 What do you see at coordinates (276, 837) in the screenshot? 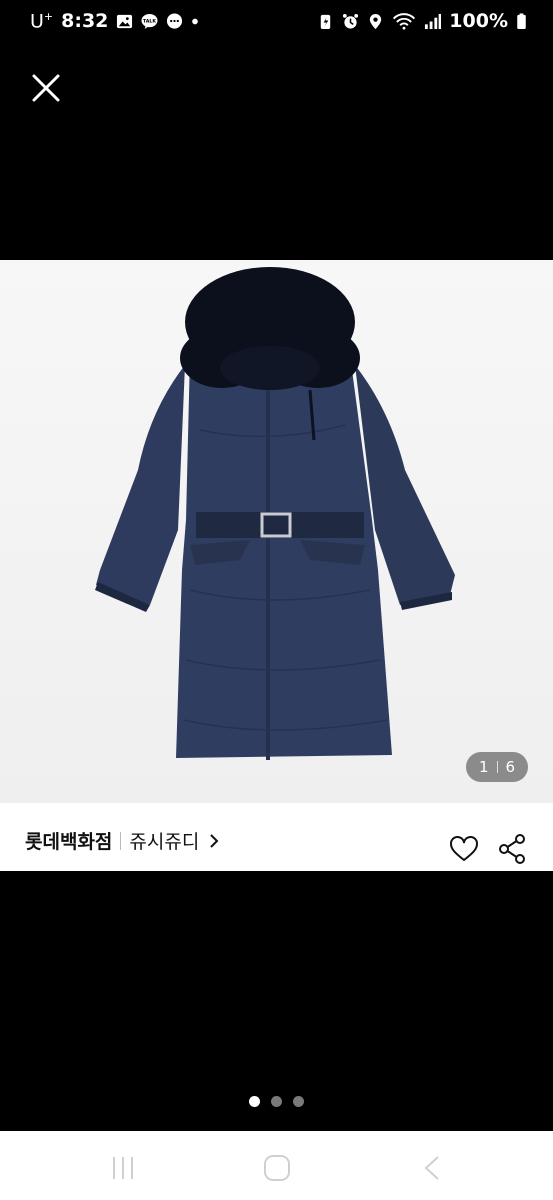
I see `product-info-bar: 롯데백화점 쥬시쥬디` at bounding box center [276, 837].